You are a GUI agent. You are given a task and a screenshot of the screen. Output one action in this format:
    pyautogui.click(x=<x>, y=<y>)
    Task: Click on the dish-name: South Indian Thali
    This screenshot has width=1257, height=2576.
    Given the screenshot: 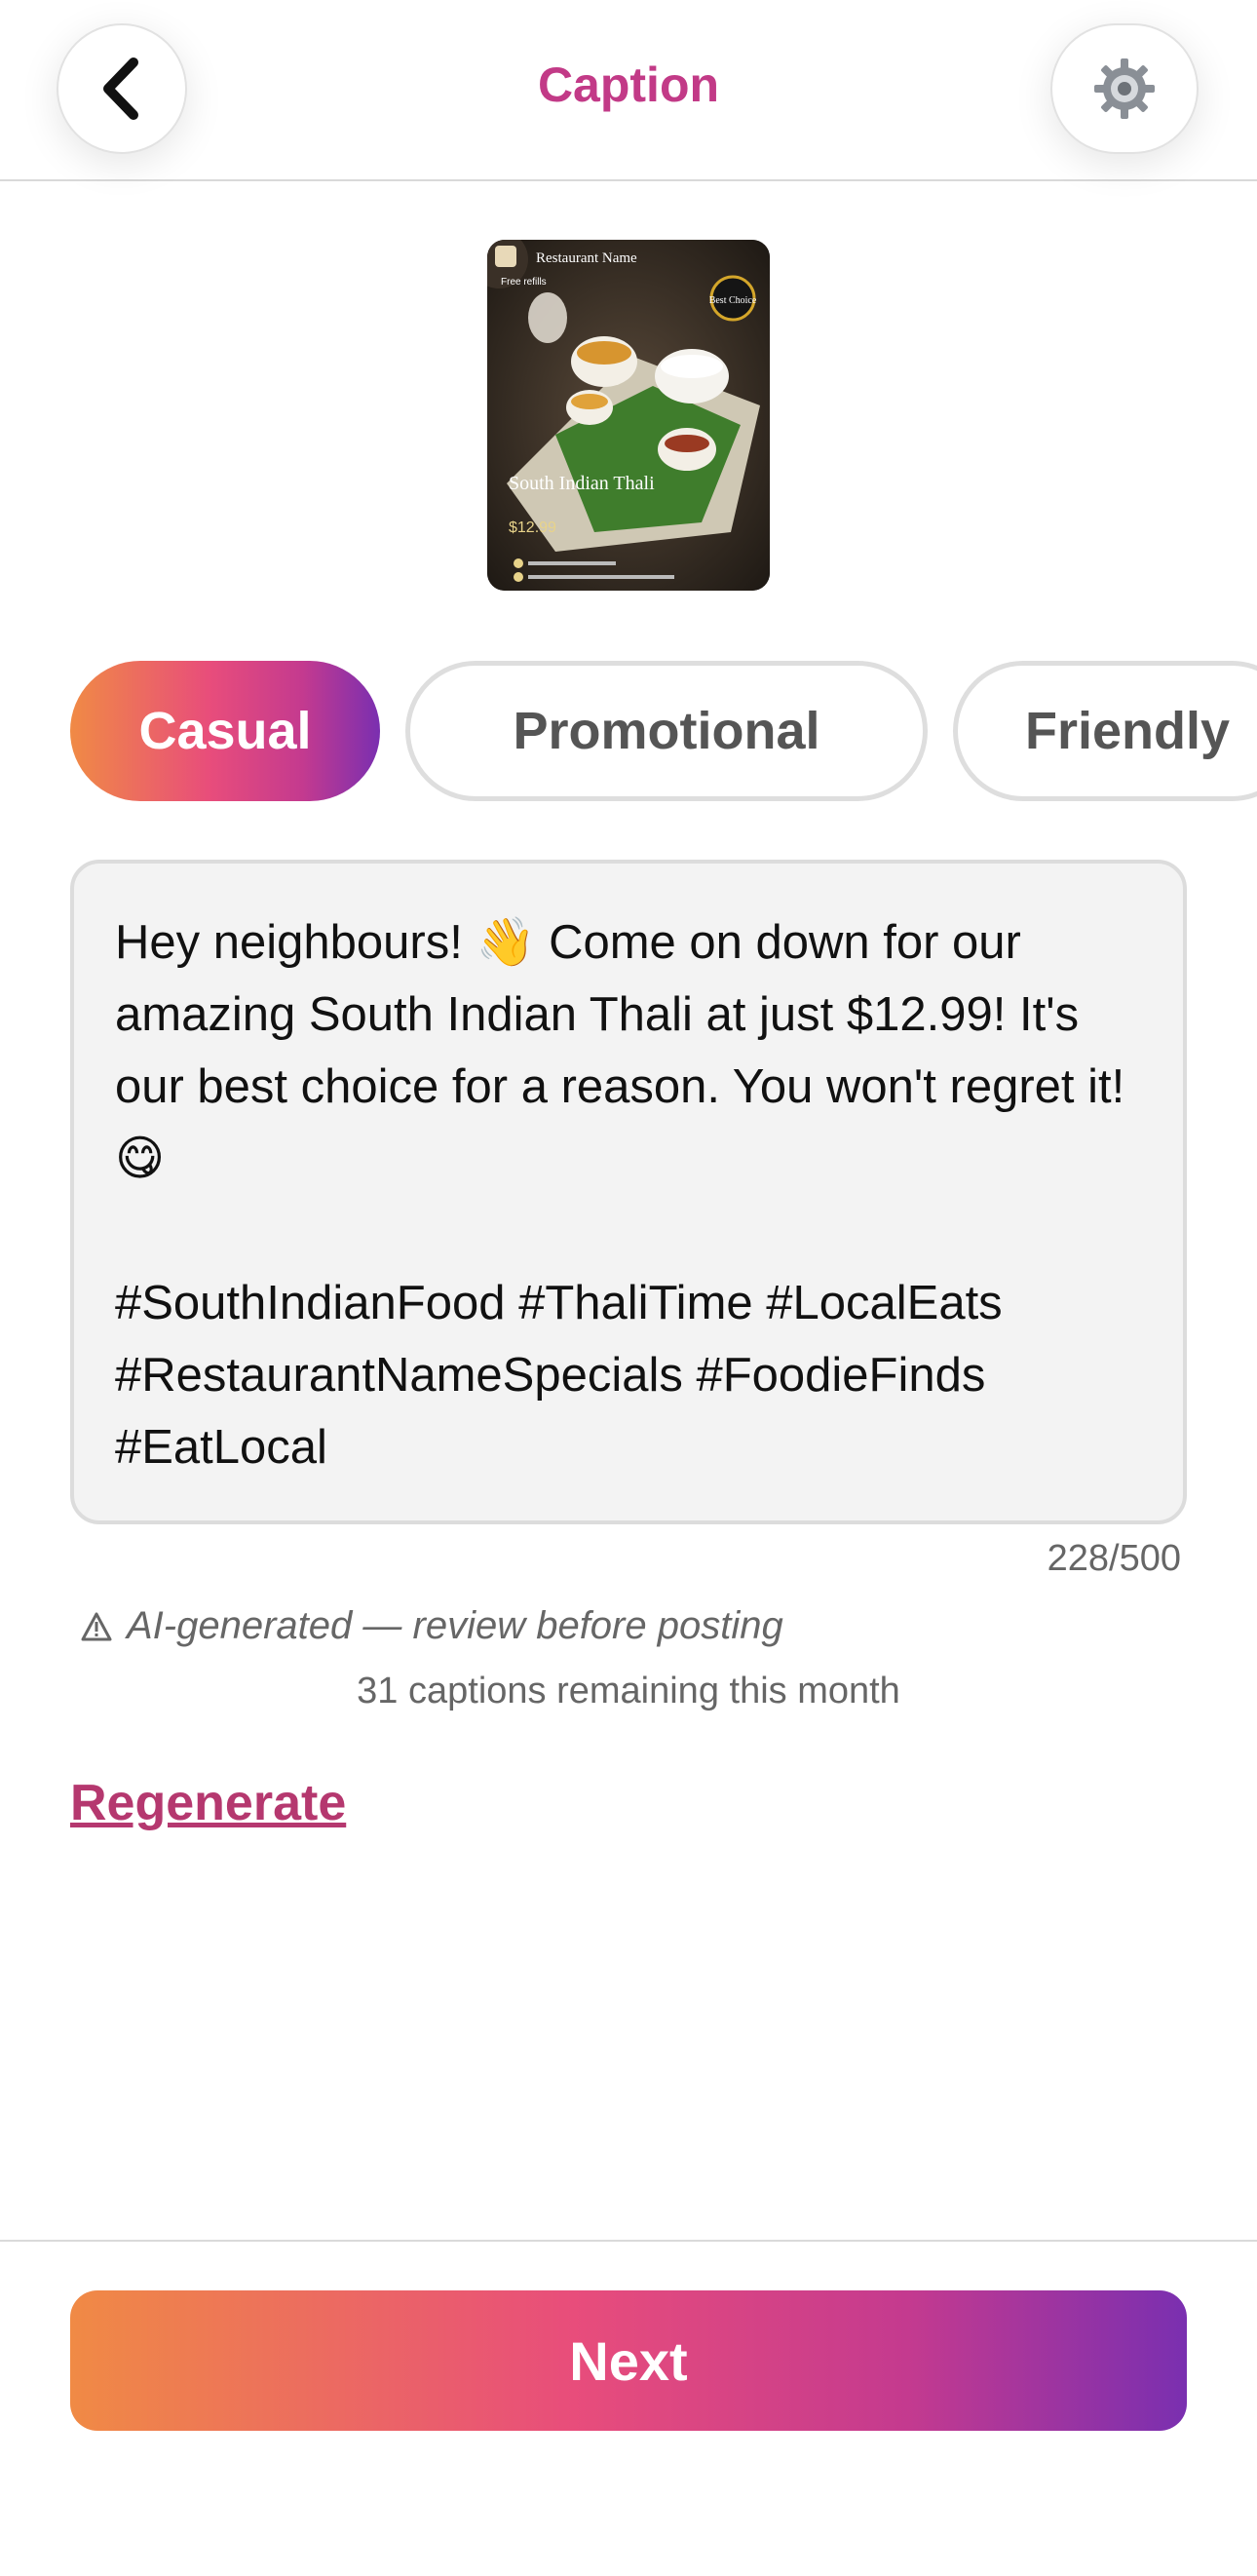 What is the action you would take?
    pyautogui.click(x=582, y=483)
    